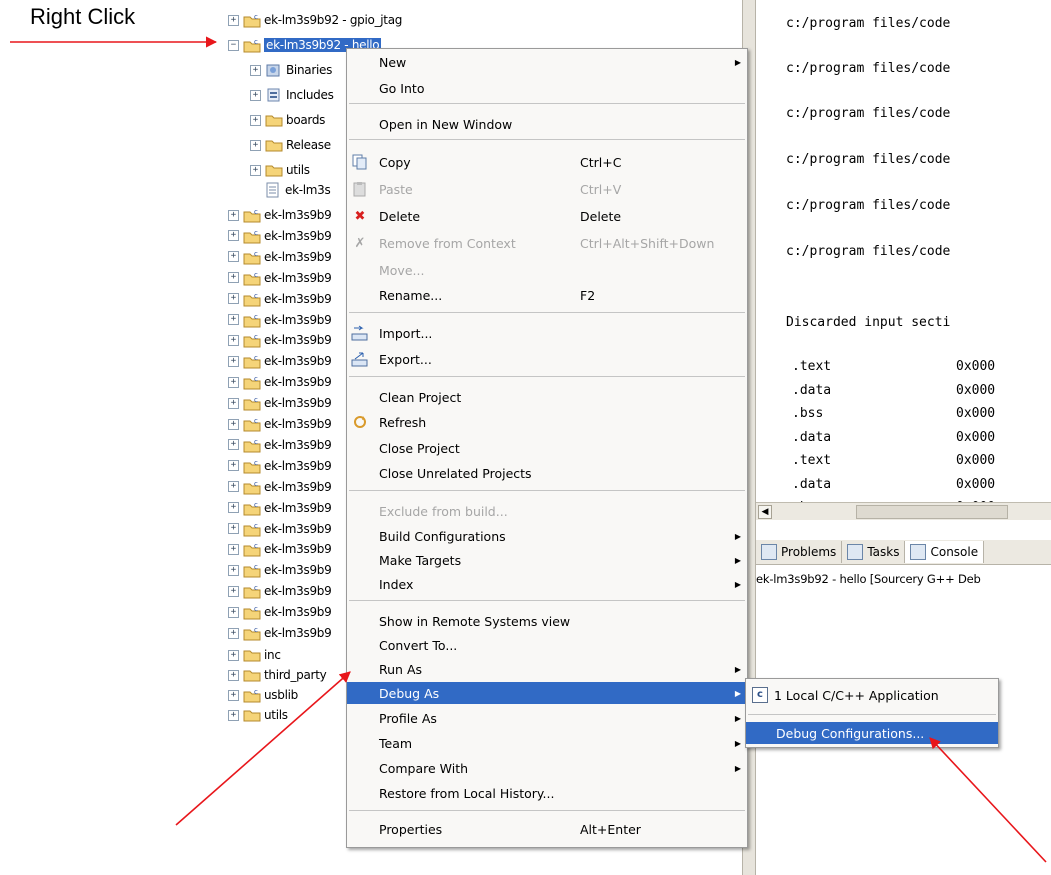 The height and width of the screenshot is (875, 1051). What do you see at coordinates (737, 560) in the screenshot?
I see `submenu-arrow-icon: ▶` at bounding box center [737, 560].